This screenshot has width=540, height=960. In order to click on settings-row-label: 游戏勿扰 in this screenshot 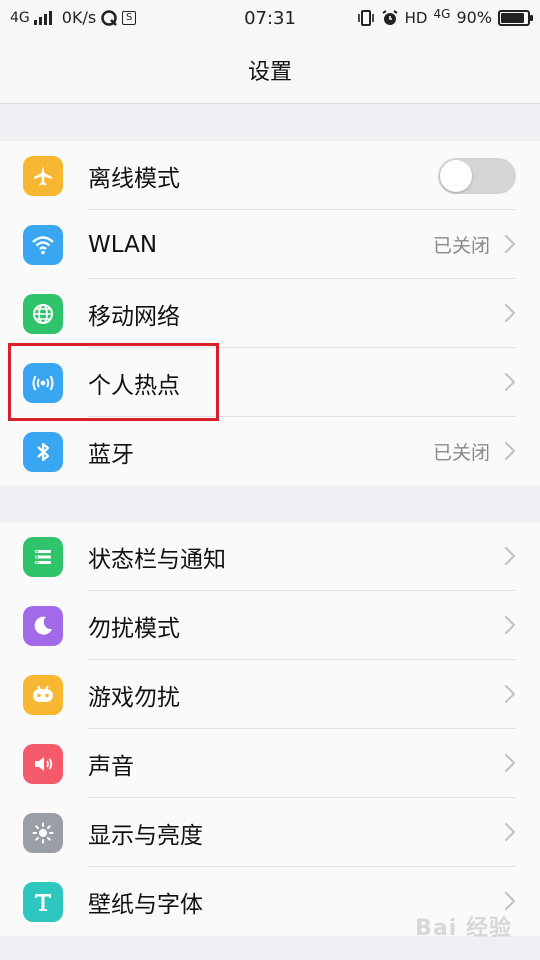, I will do `click(134, 697)`.